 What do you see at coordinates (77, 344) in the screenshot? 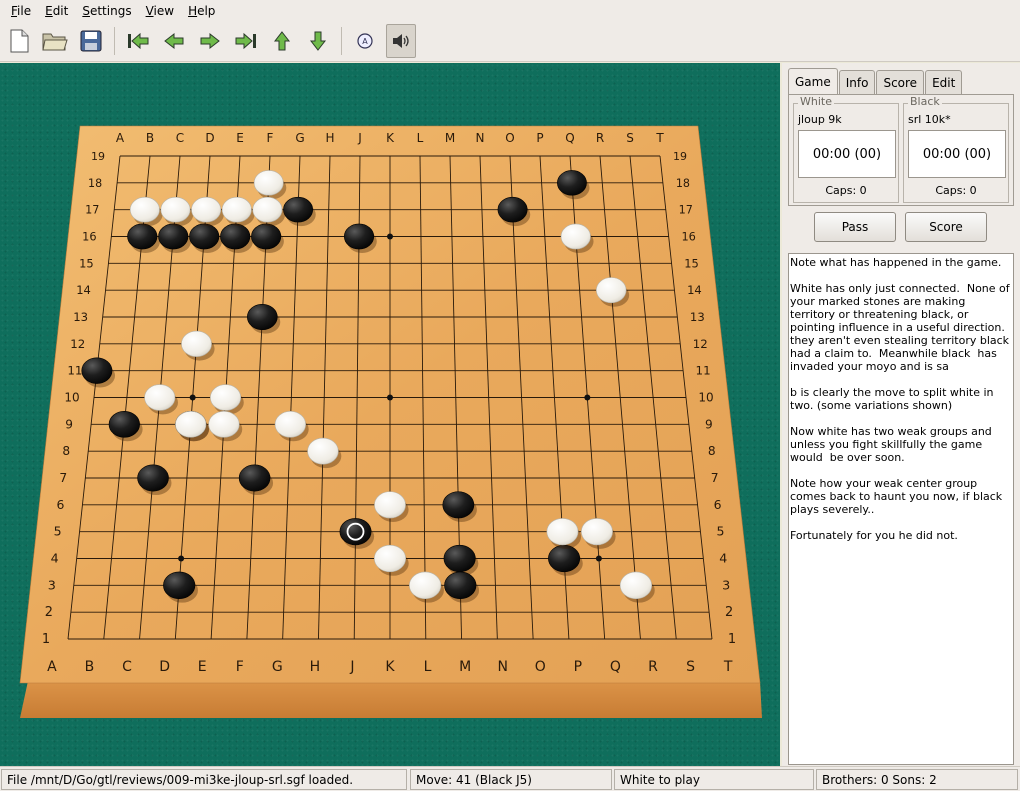
I see `row-label-left: 12` at bounding box center [77, 344].